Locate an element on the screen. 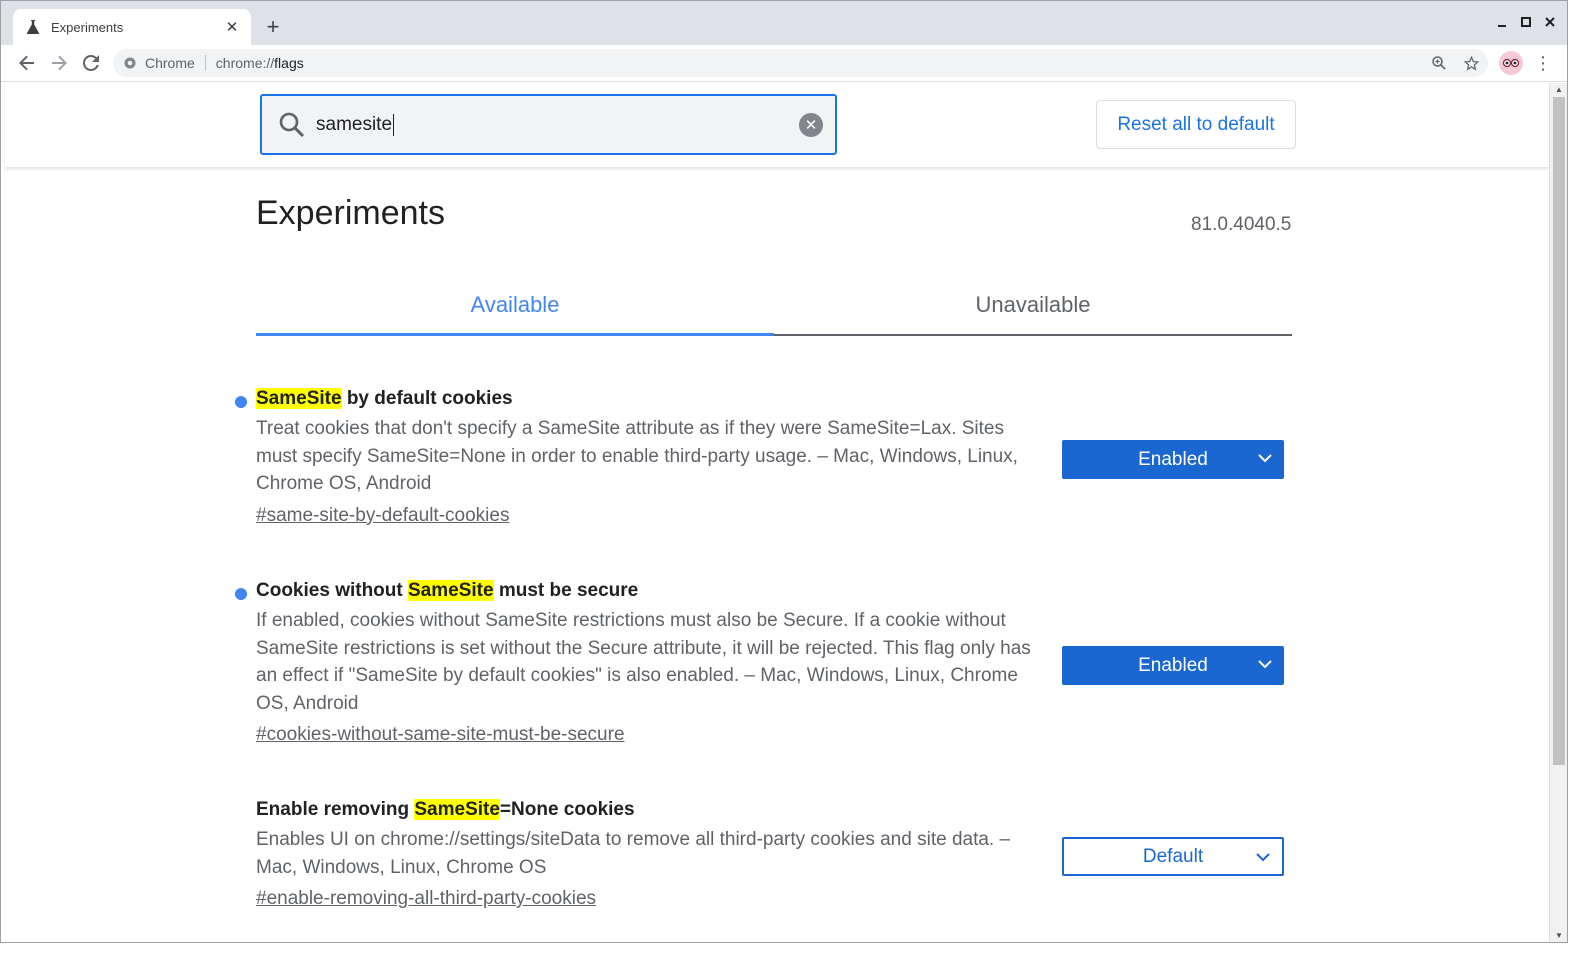 Image resolution: width=1590 pixels, height=956 pixels. scrollbar-thumb is located at coordinates (1559, 431).